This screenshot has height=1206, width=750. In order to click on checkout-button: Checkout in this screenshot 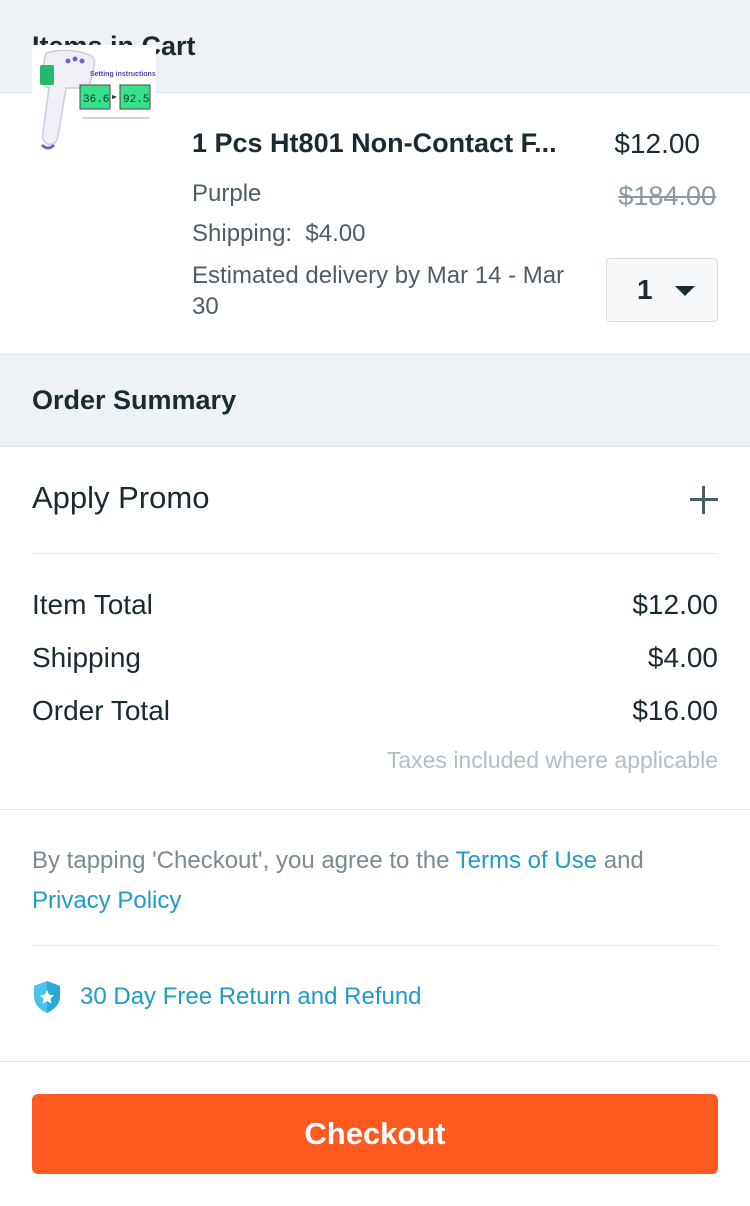, I will do `click(375, 1134)`.